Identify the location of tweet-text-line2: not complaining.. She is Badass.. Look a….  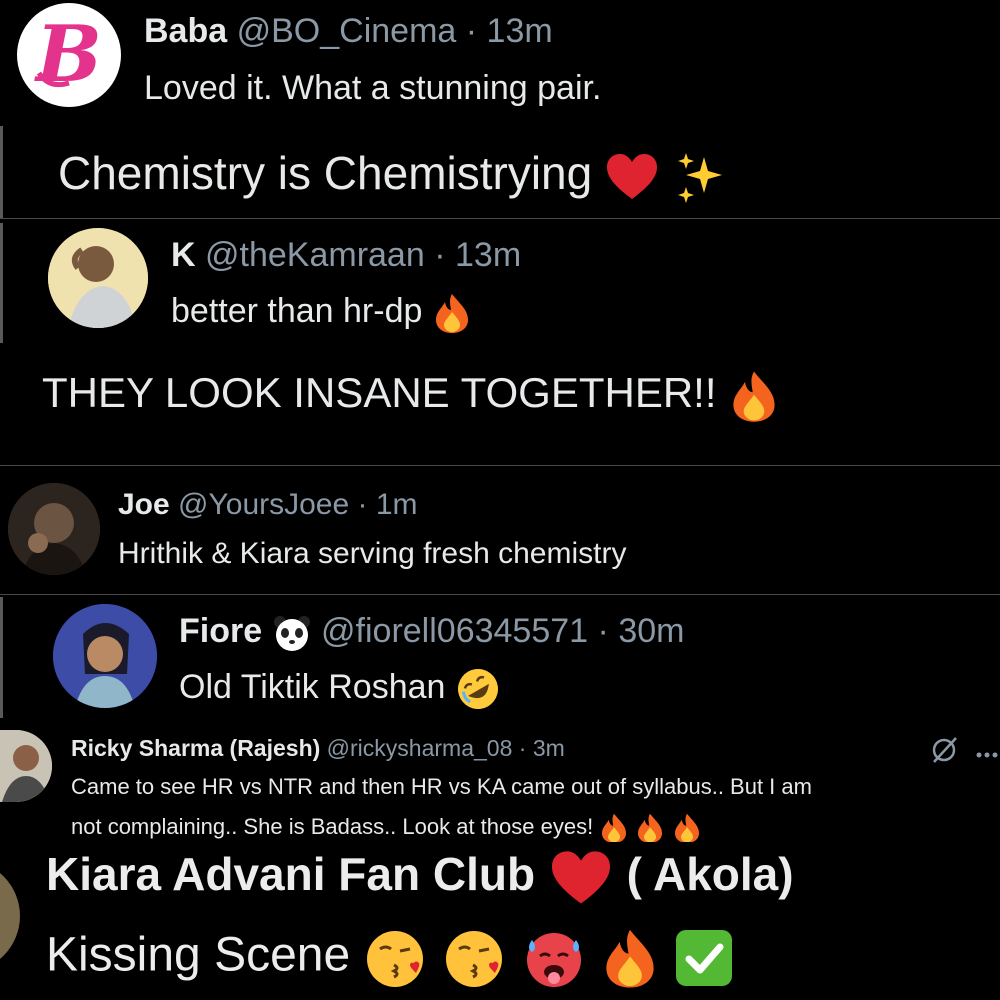
(386, 827).